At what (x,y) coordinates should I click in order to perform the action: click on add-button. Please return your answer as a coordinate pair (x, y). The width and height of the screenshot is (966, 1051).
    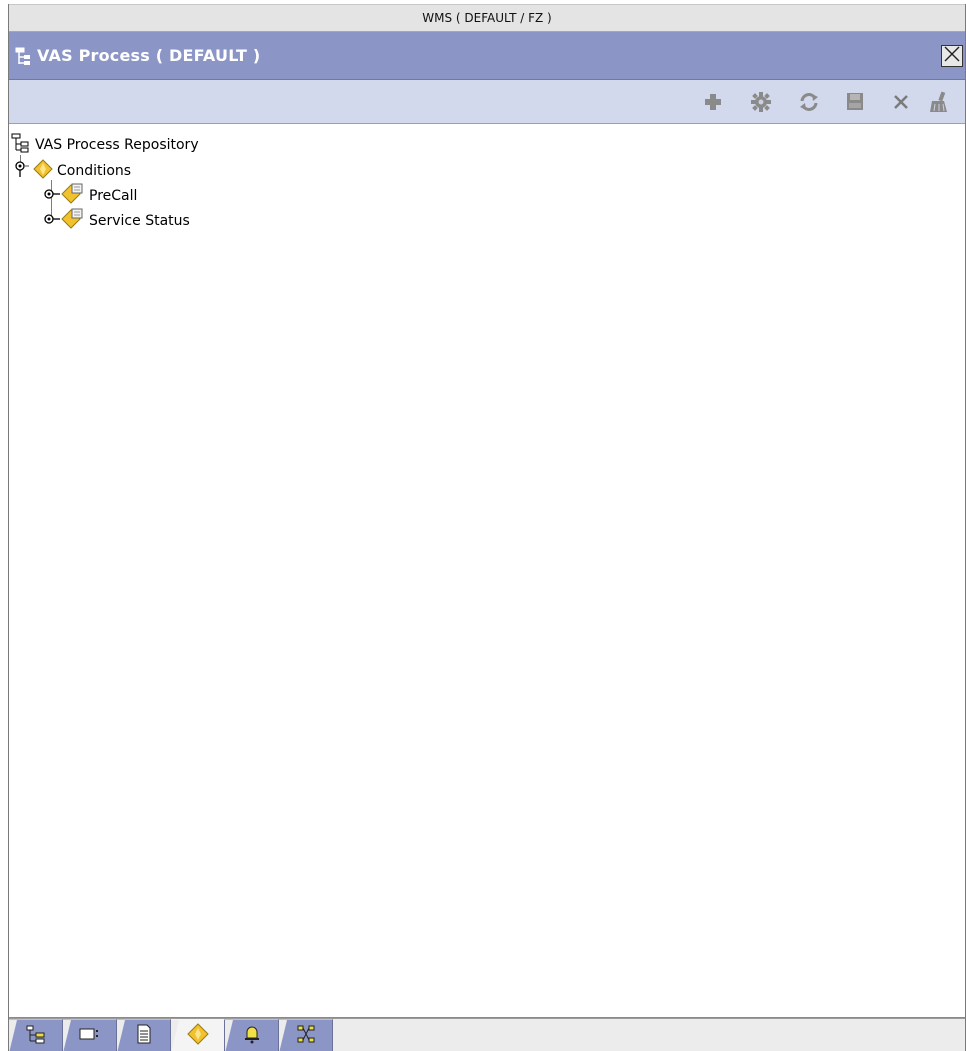
    Looking at the image, I should click on (713, 104).